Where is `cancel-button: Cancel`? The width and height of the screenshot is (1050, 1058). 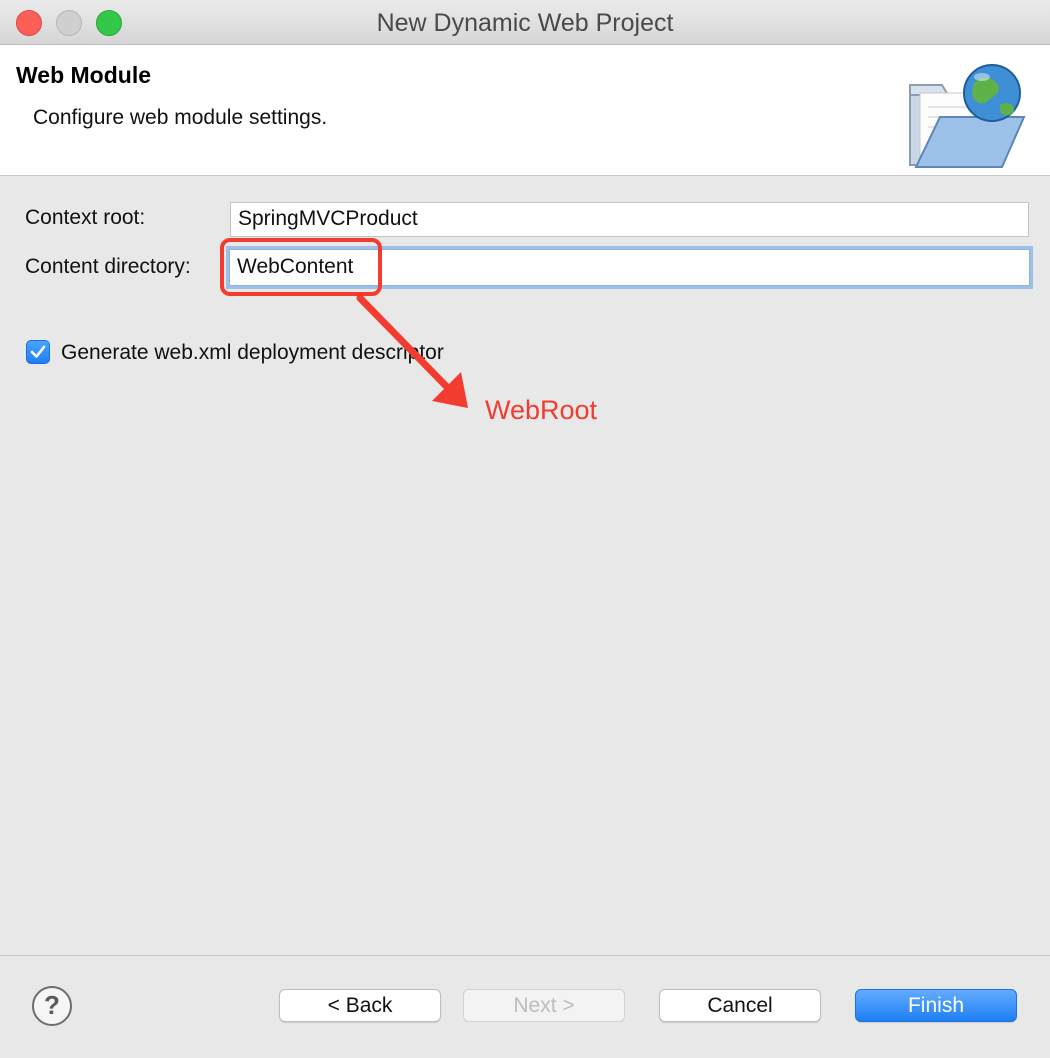 cancel-button: Cancel is located at coordinates (740, 1005).